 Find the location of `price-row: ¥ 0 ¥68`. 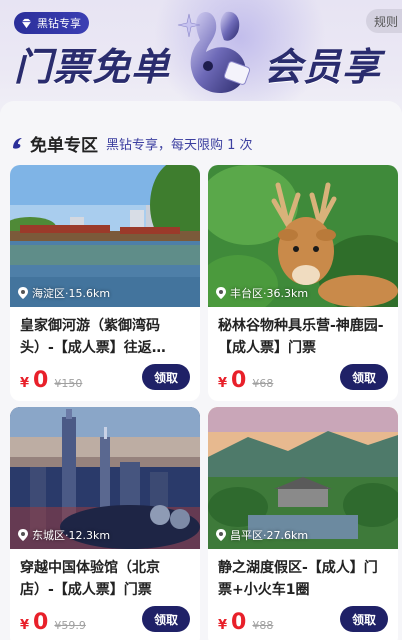

price-row: ¥ 0 ¥68 is located at coordinates (245, 382).